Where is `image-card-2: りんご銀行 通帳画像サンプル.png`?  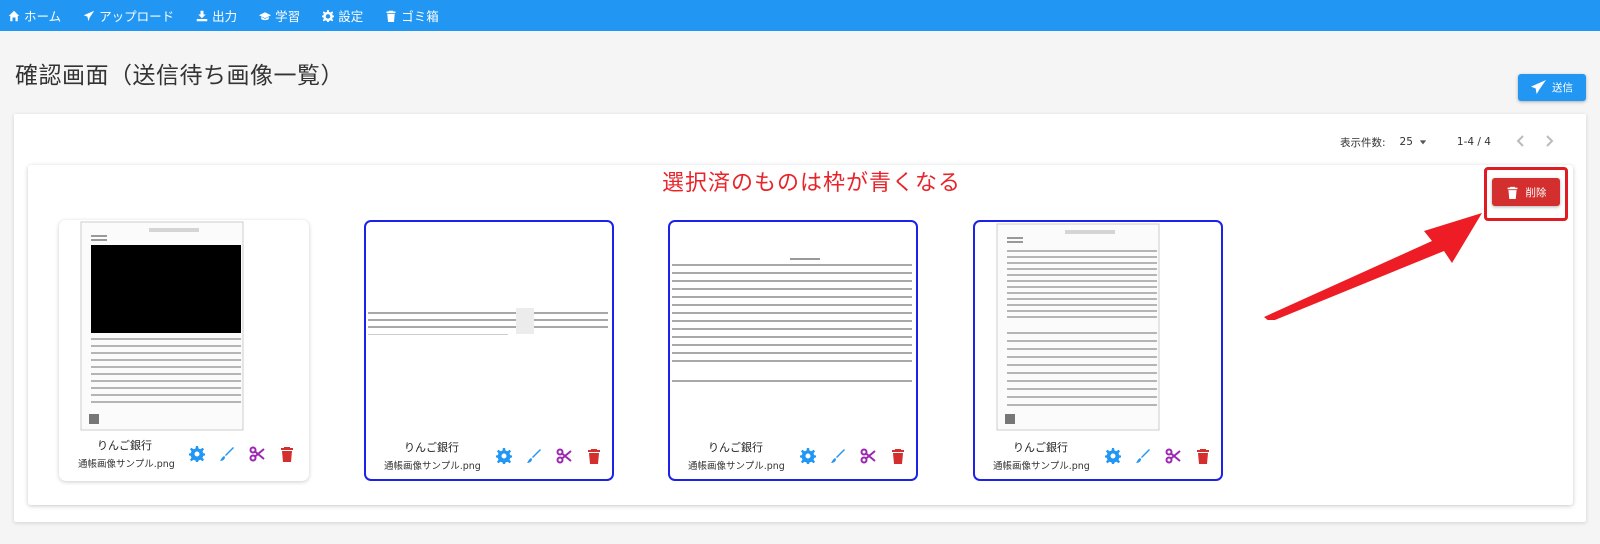 image-card-2: りんご銀行 通帳画像サンプル.png is located at coordinates (489, 350).